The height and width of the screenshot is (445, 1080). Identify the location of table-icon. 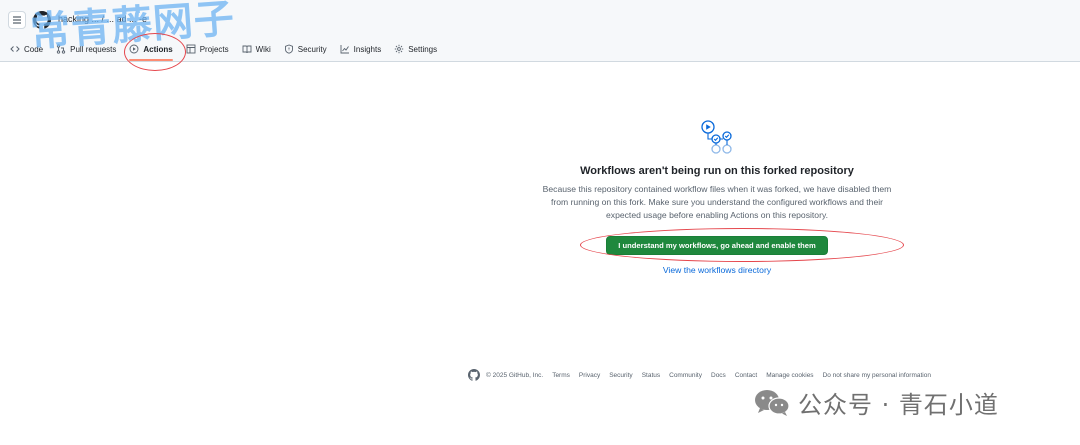
(191, 49).